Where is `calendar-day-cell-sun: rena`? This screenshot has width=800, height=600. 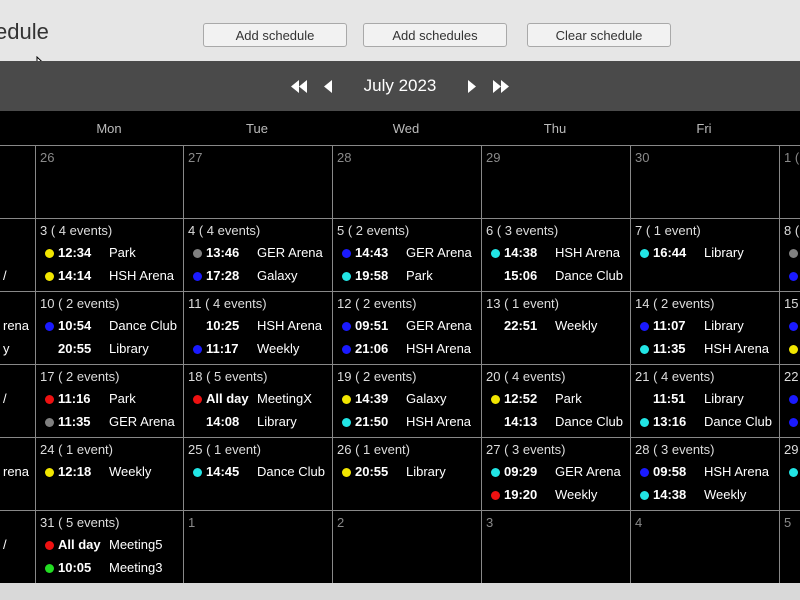
calendar-day-cell-sun: rena is located at coordinates (18, 474).